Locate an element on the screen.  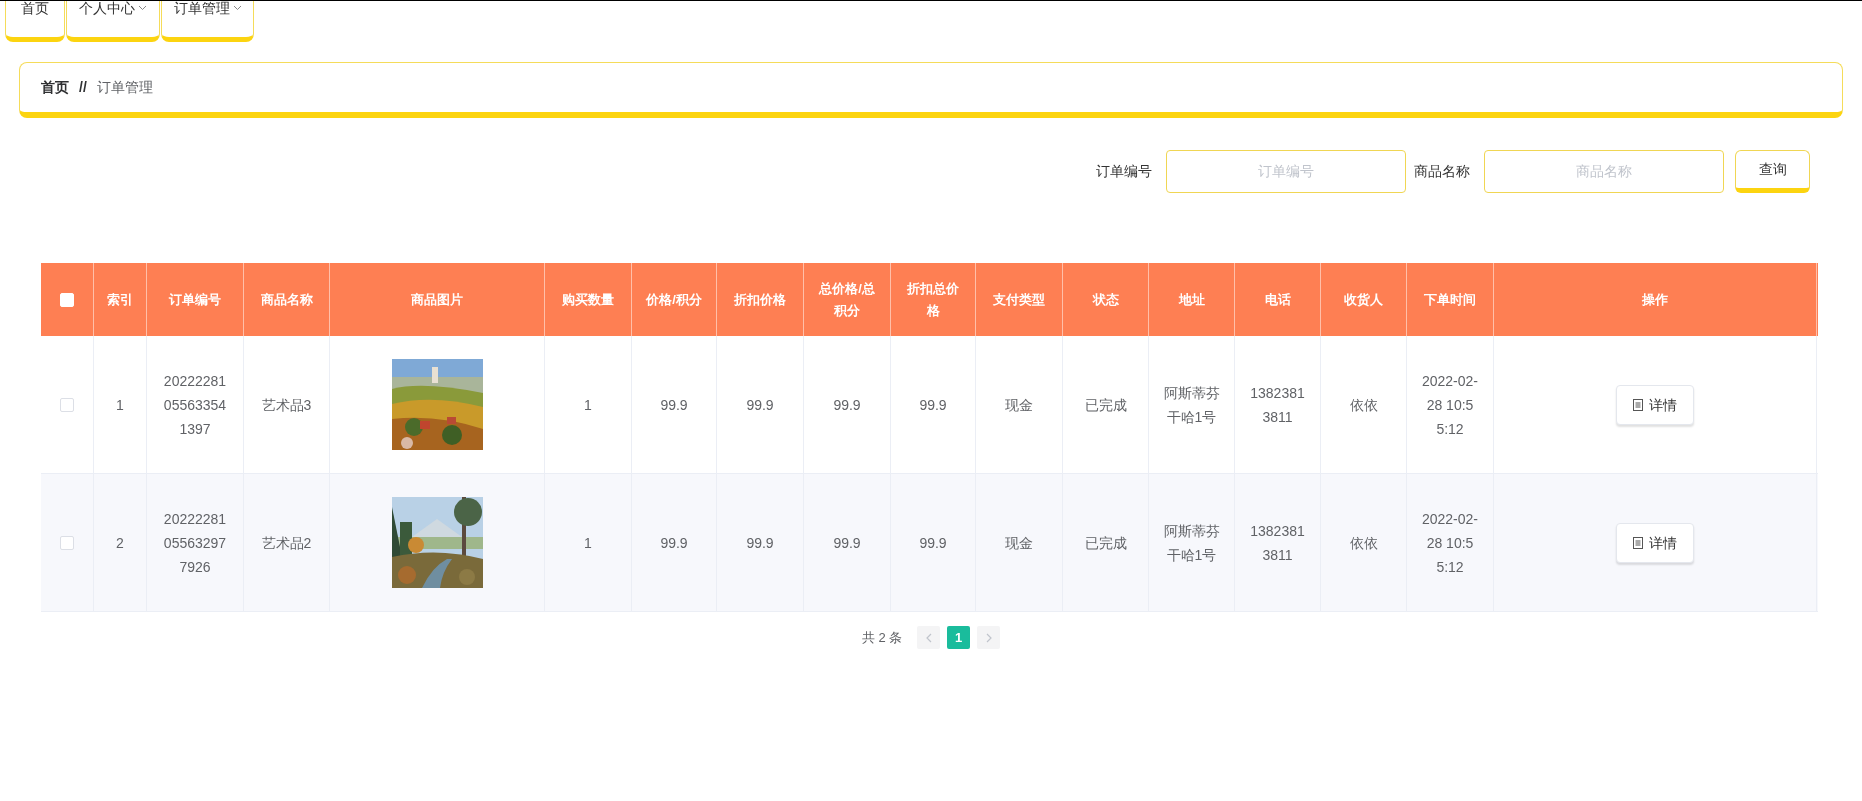
table-cell-text: 20222281055633541397 is located at coordinates (195, 405).